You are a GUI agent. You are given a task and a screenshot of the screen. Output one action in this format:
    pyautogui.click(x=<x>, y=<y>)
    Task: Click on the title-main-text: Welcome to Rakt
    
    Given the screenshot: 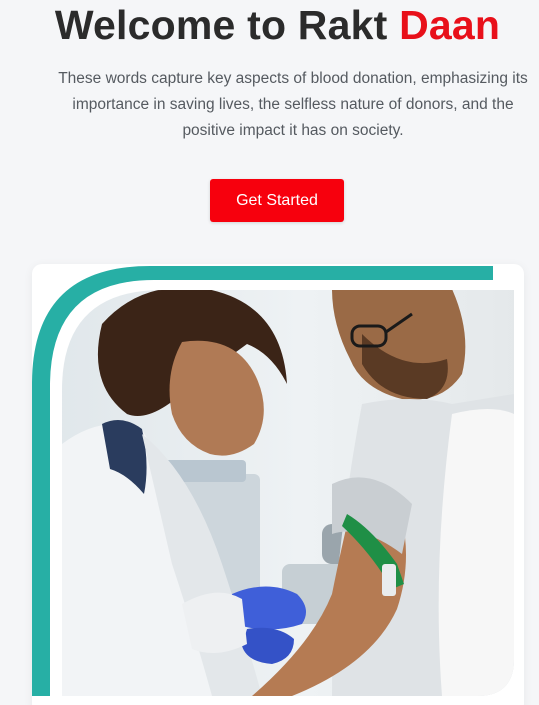 What is the action you would take?
    pyautogui.click(x=227, y=25)
    